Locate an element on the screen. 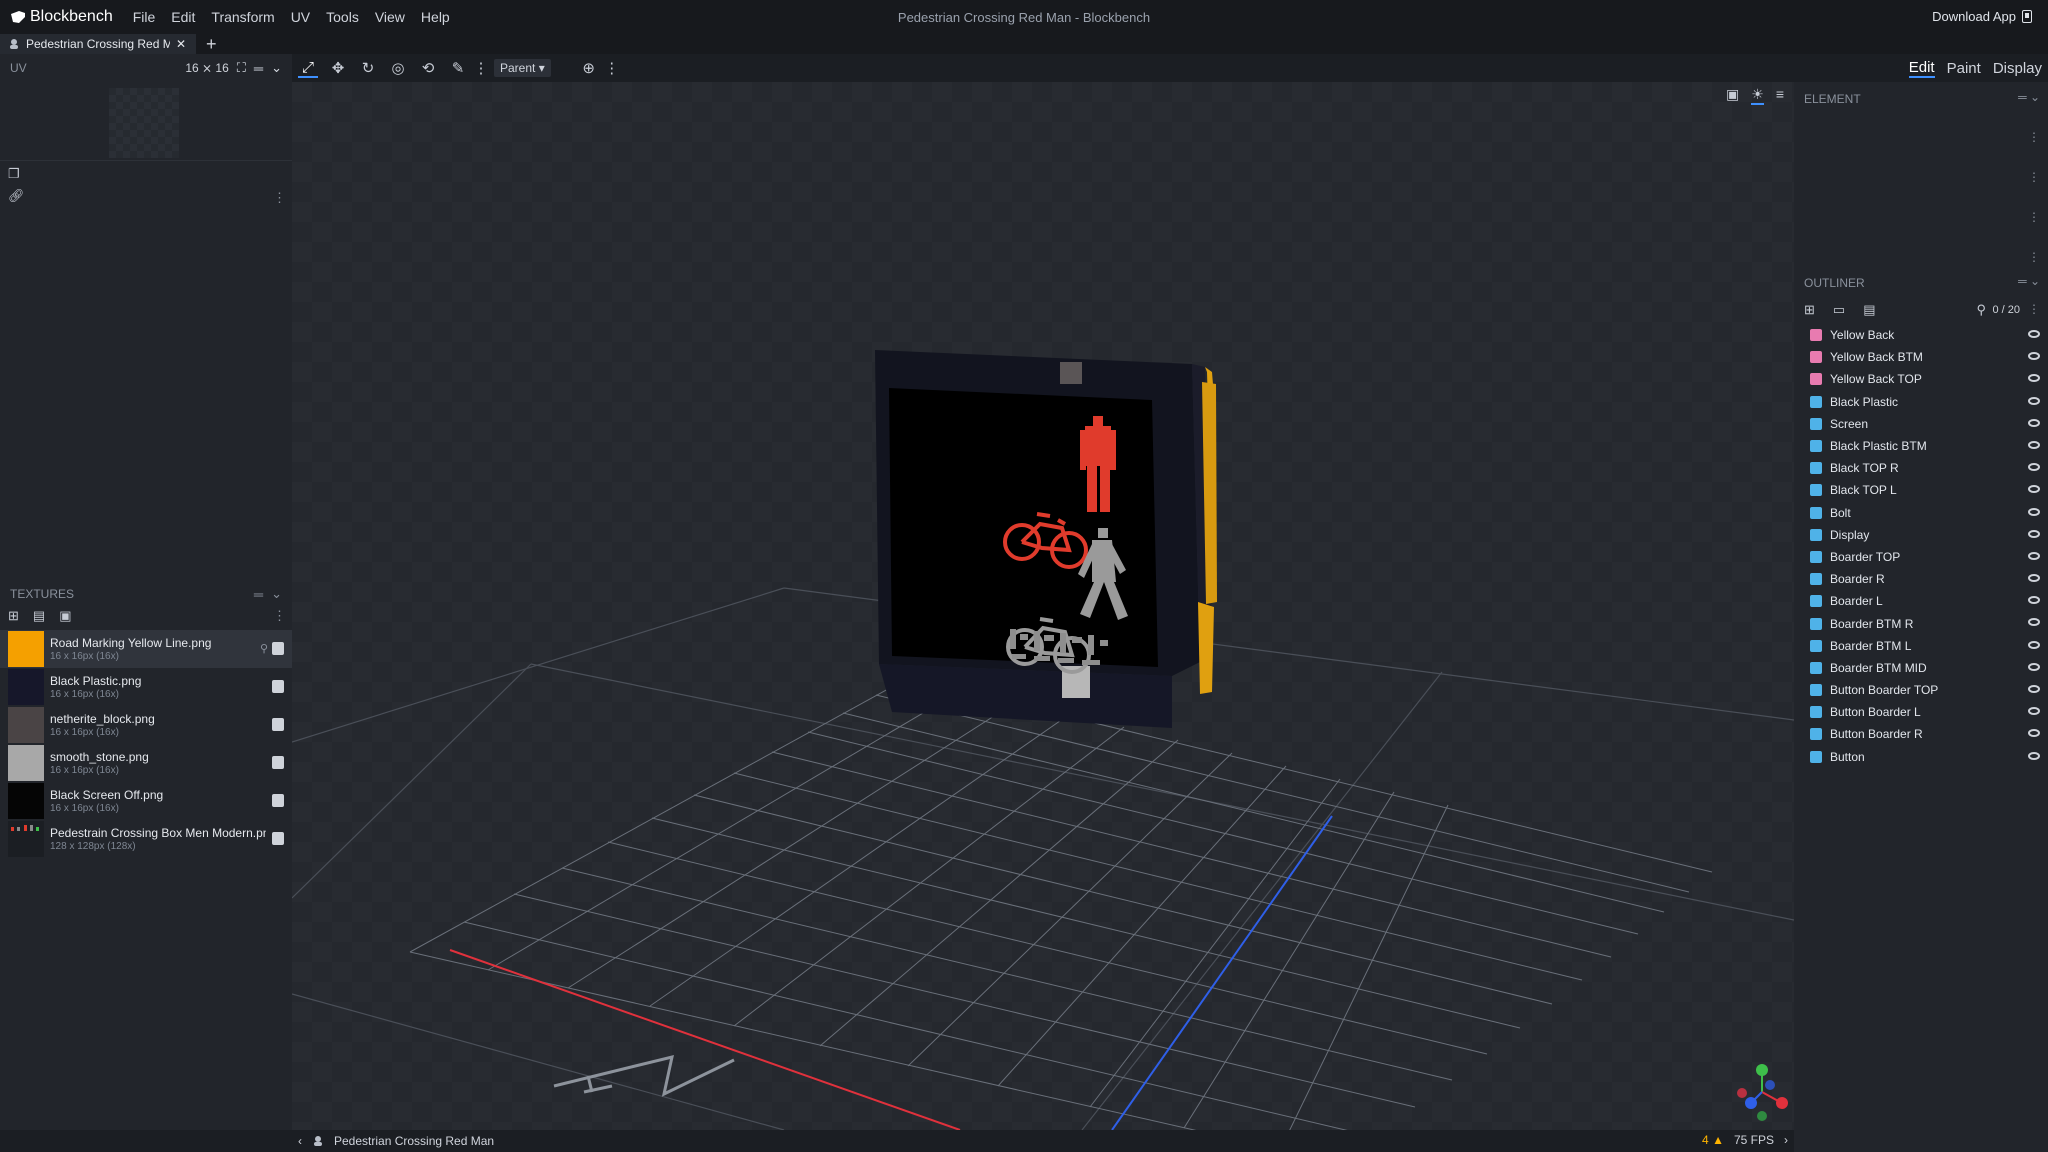 The height and width of the screenshot is (1152, 2048). link-icon: ⚲ is located at coordinates (264, 648).